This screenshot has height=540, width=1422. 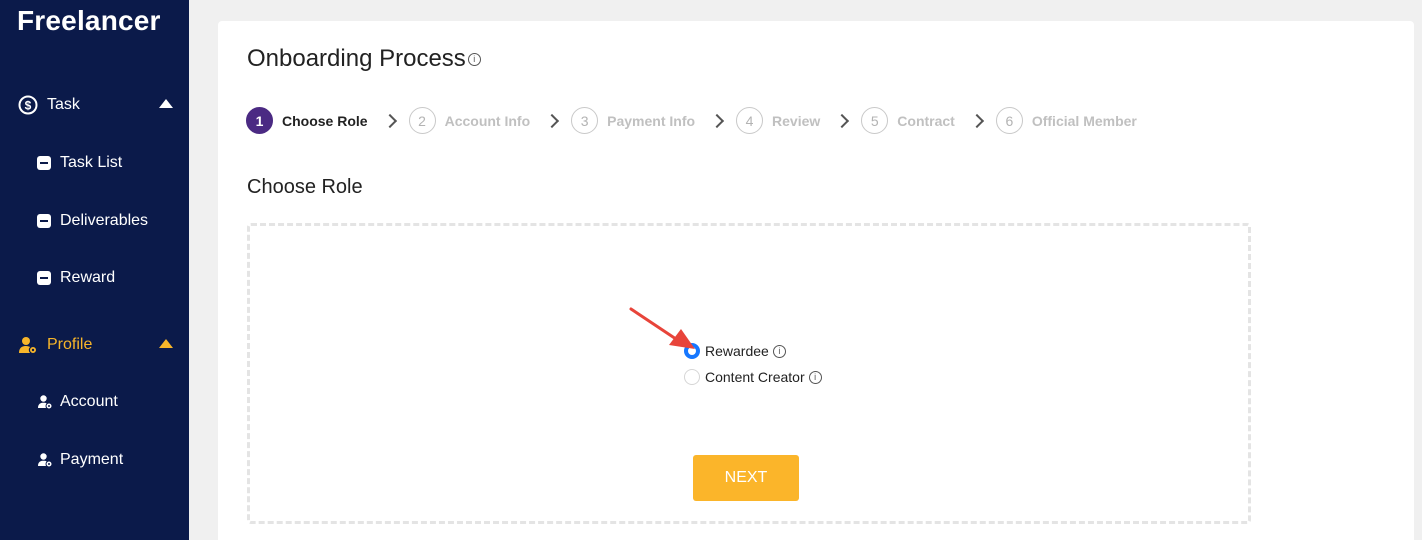 I want to click on sidebar-item-deliverables: Deliverables, so click(x=94, y=221).